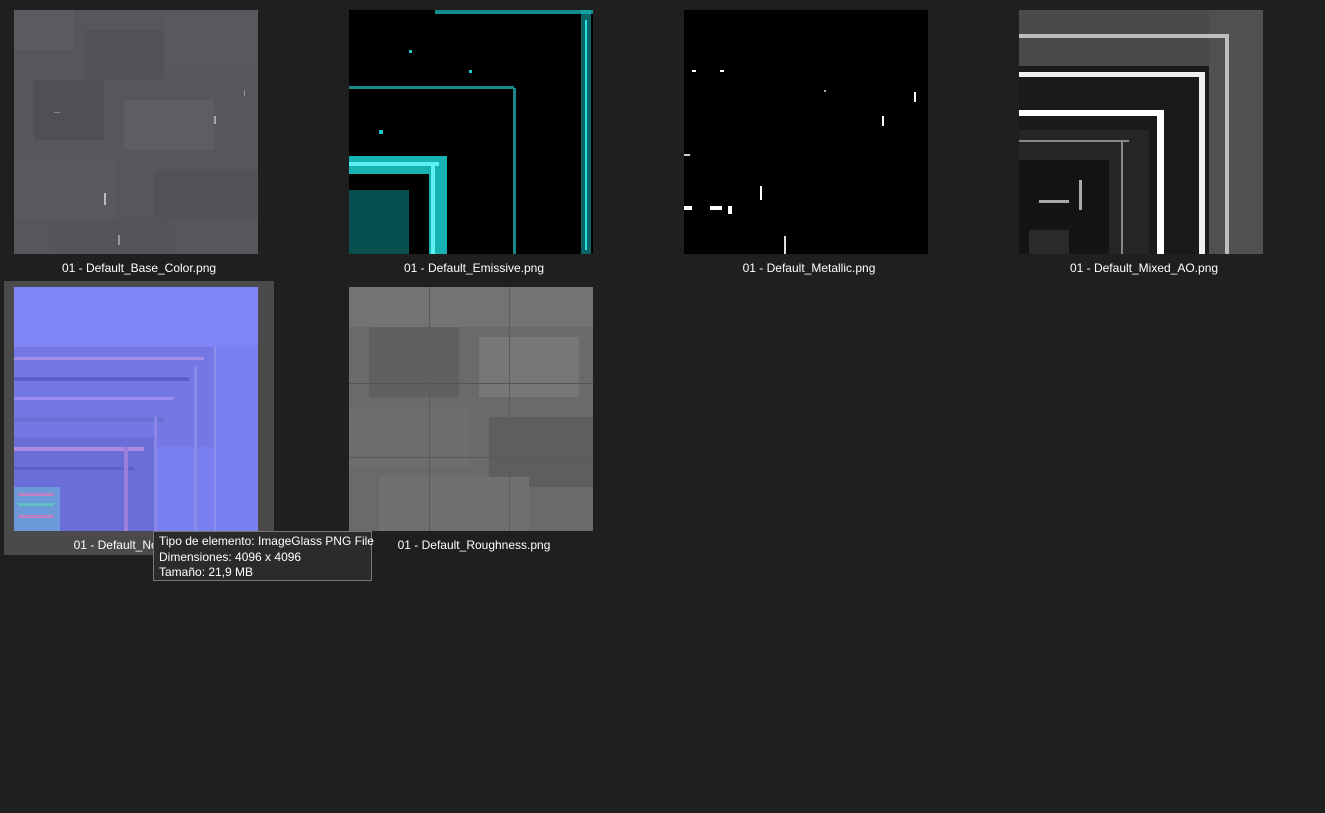 Image resolution: width=1325 pixels, height=813 pixels. Describe the element at coordinates (136, 409) in the screenshot. I see `normal-map-thumbnail` at that location.